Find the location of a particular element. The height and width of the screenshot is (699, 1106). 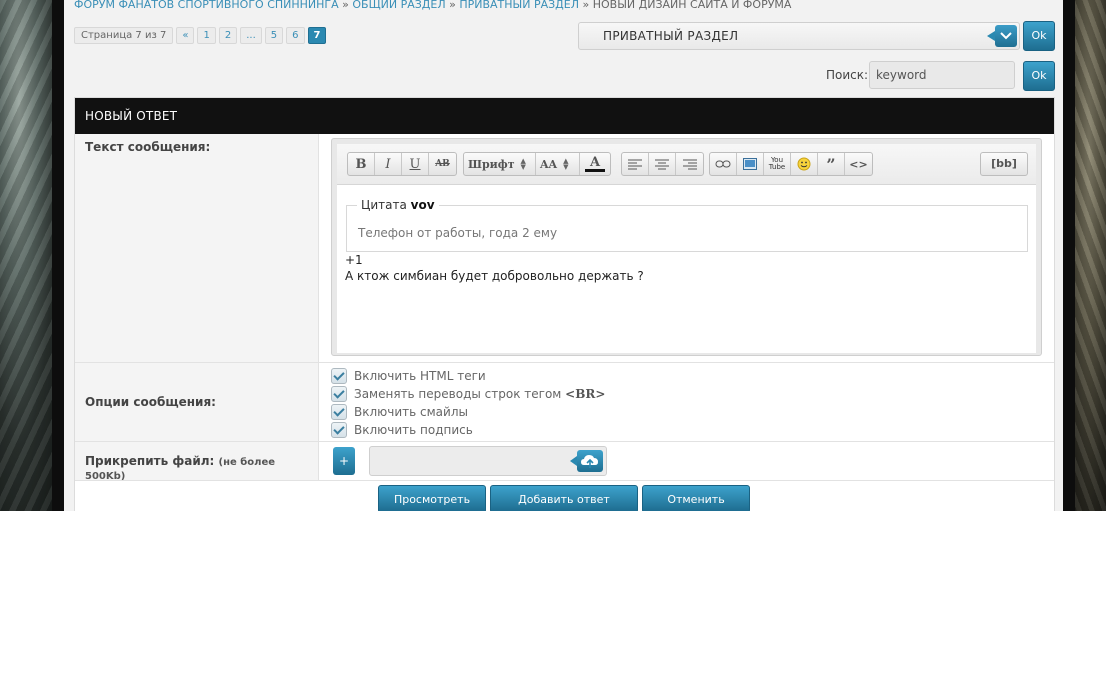

quote-block: Цитата vov Телефон от работы, года 2 ему is located at coordinates (687, 225).